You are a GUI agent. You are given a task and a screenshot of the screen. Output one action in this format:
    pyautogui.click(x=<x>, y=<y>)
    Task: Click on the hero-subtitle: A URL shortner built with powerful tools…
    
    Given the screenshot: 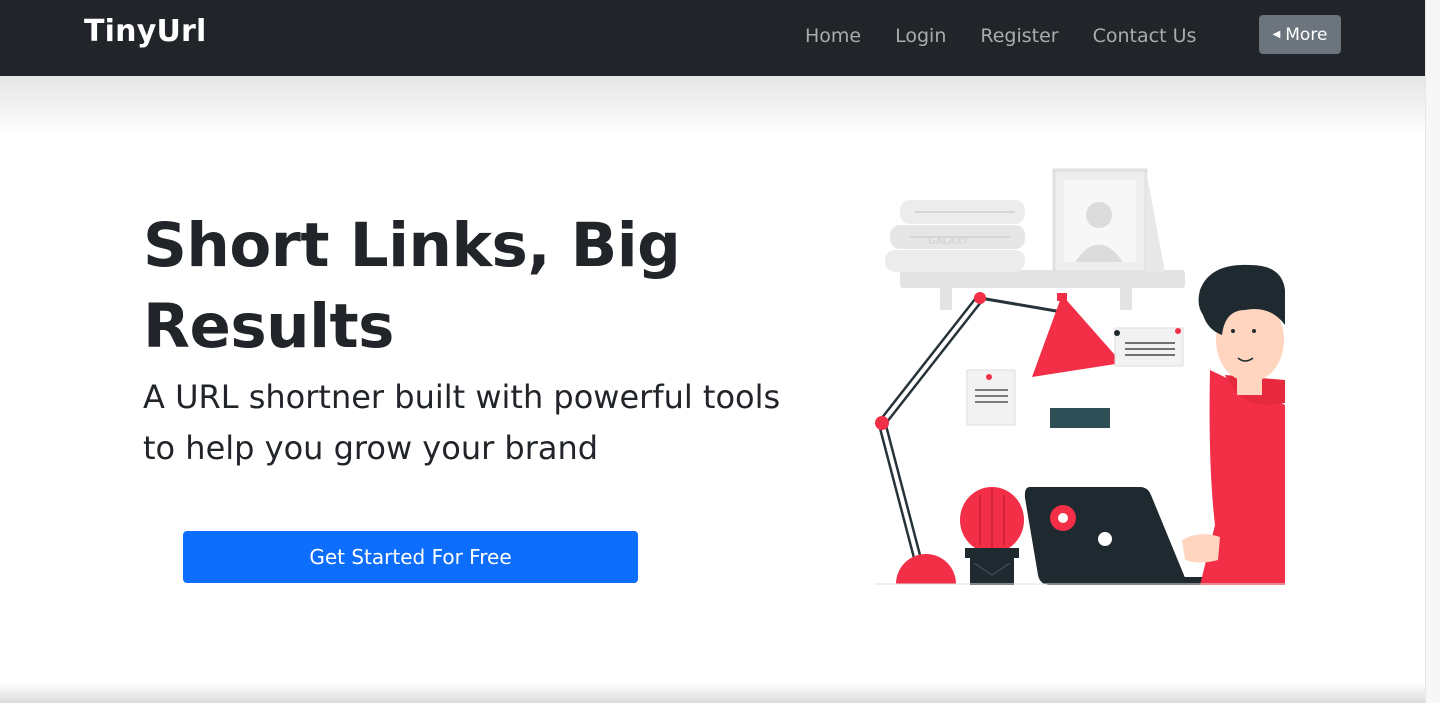 What is the action you would take?
    pyautogui.click(x=462, y=422)
    